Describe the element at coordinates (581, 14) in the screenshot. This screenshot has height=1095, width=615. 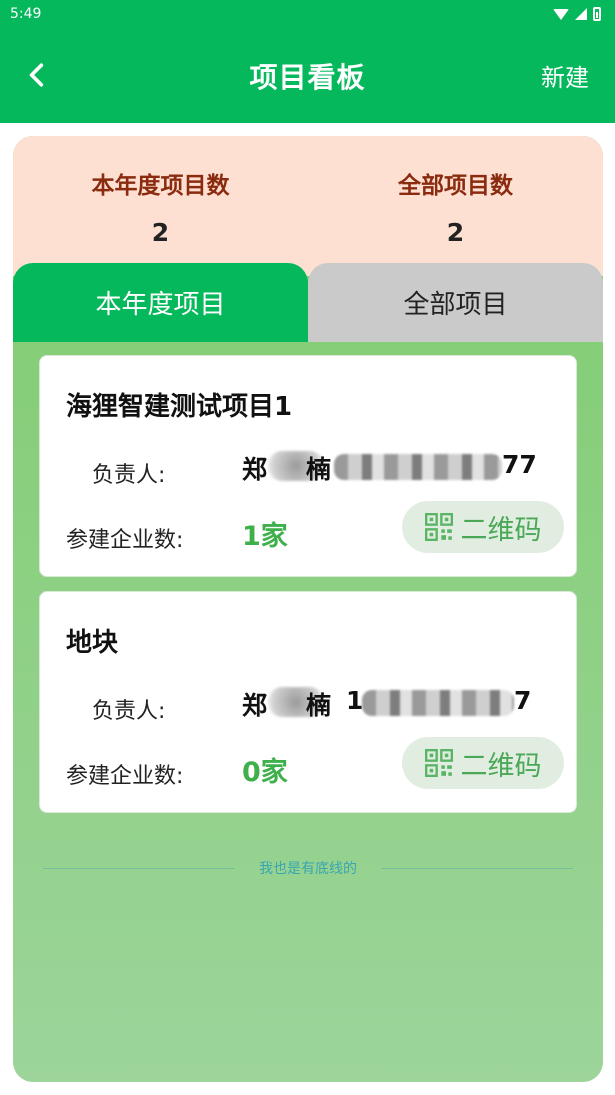
I see `signal-icon` at that location.